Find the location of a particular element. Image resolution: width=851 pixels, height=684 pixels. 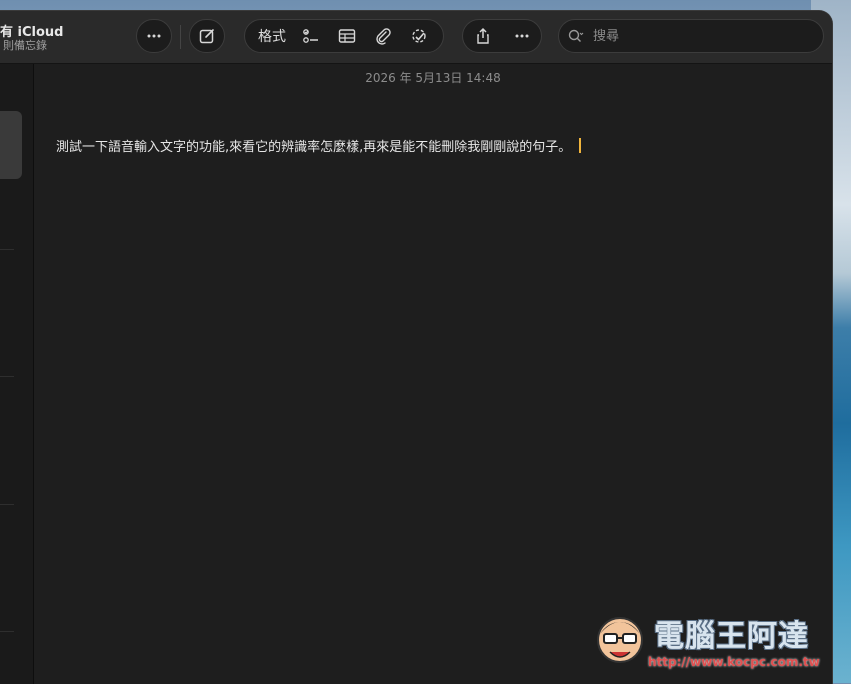

selected-note-row is located at coordinates (11, 145).